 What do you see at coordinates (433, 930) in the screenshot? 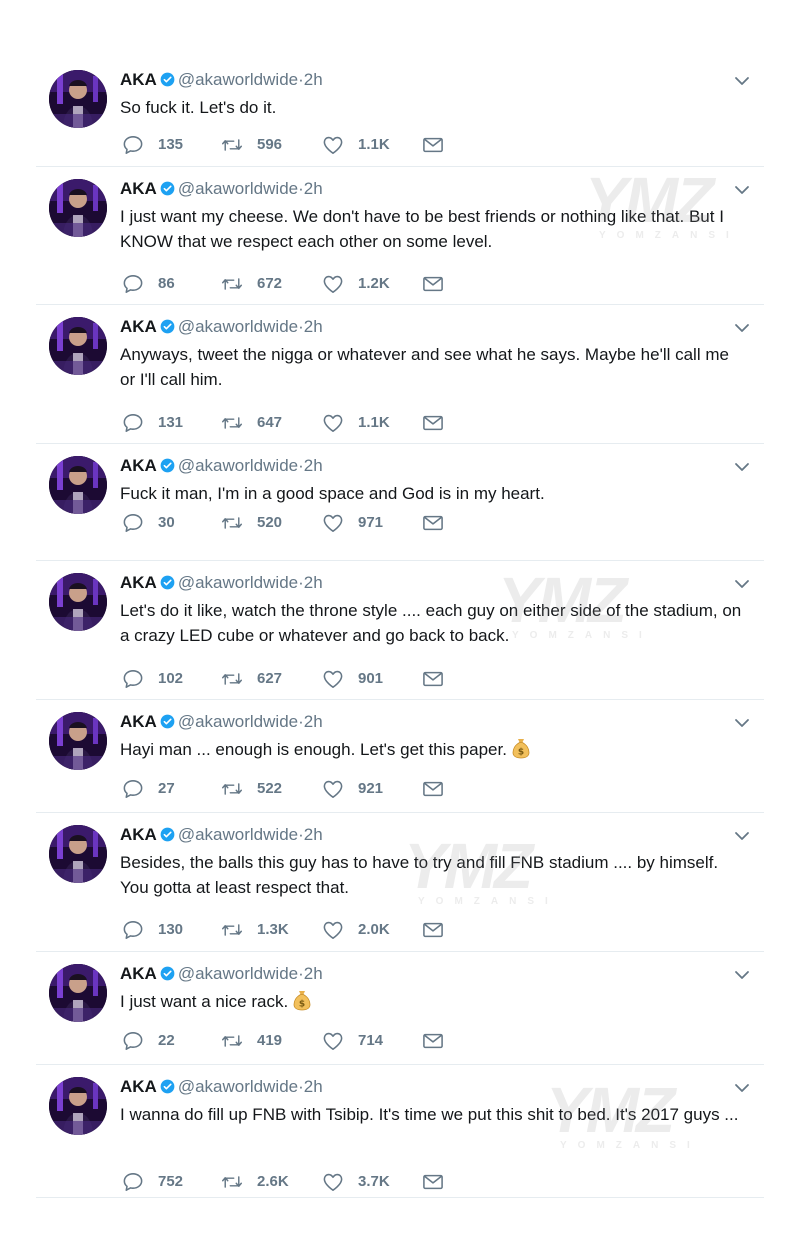
I see `envelope-icon` at bounding box center [433, 930].